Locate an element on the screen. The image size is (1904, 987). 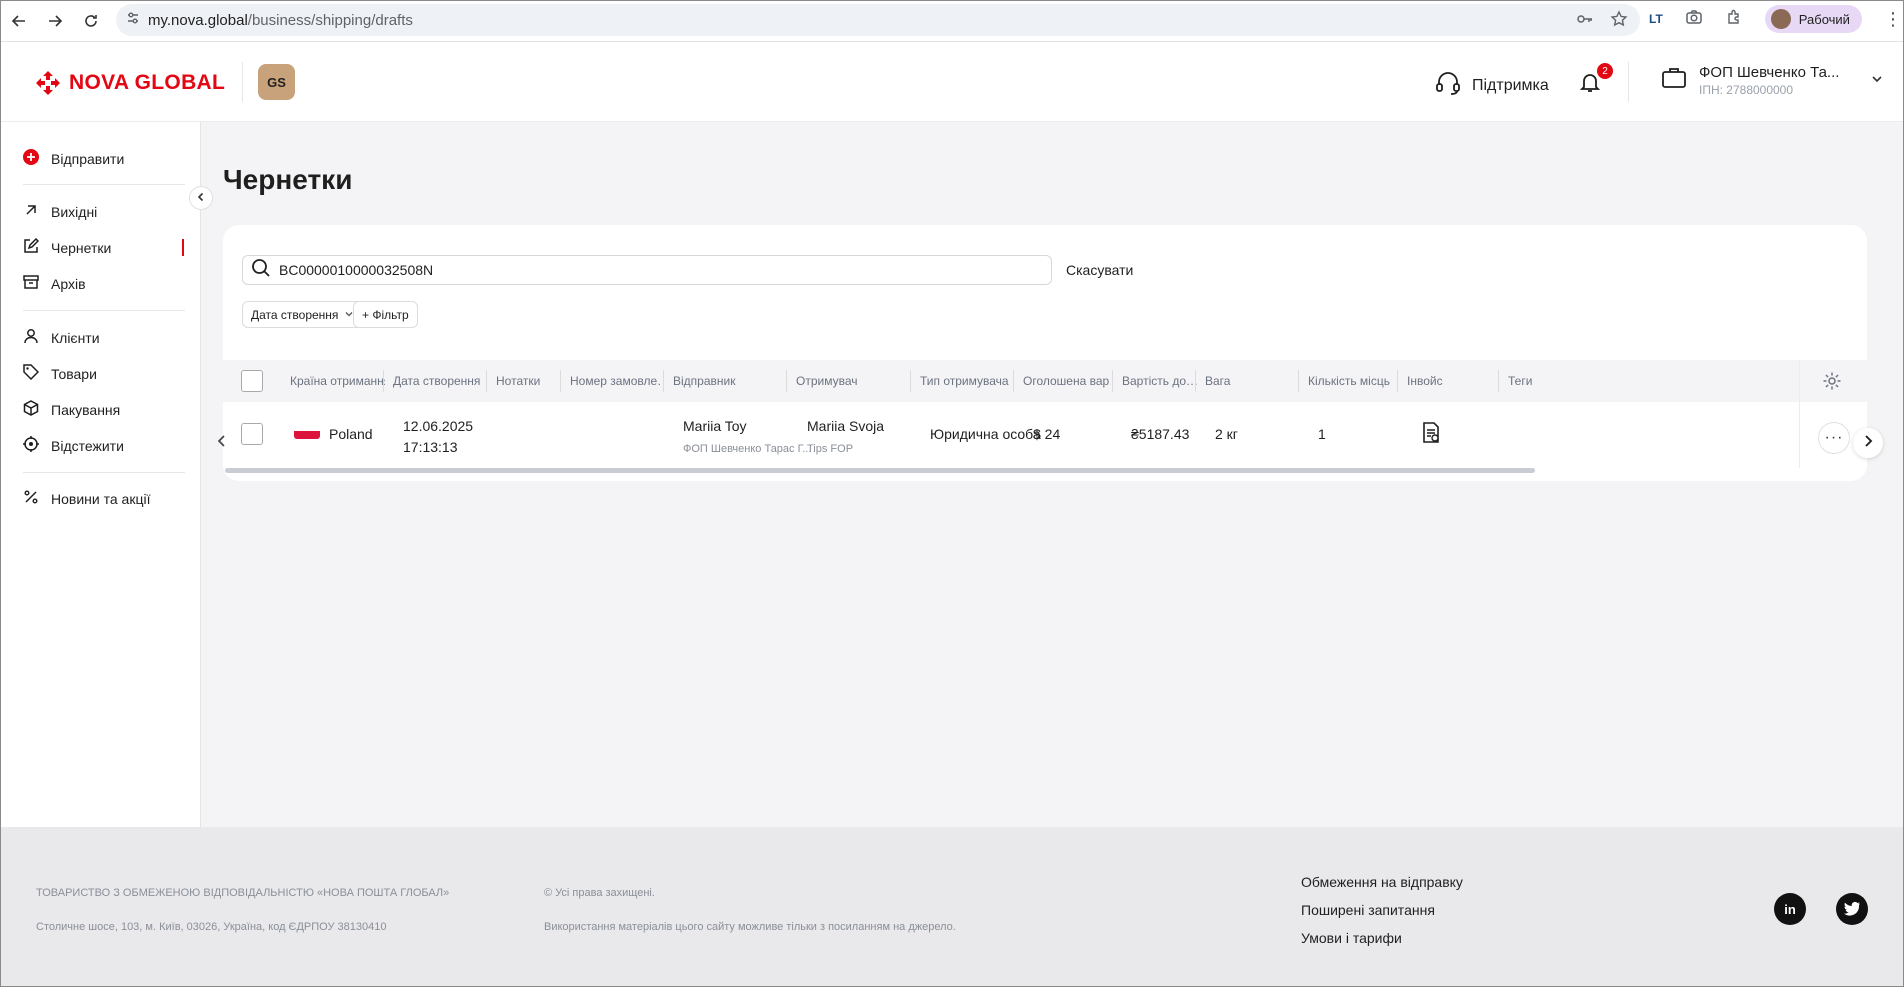
chevron-left-icon is located at coordinates (201, 198).